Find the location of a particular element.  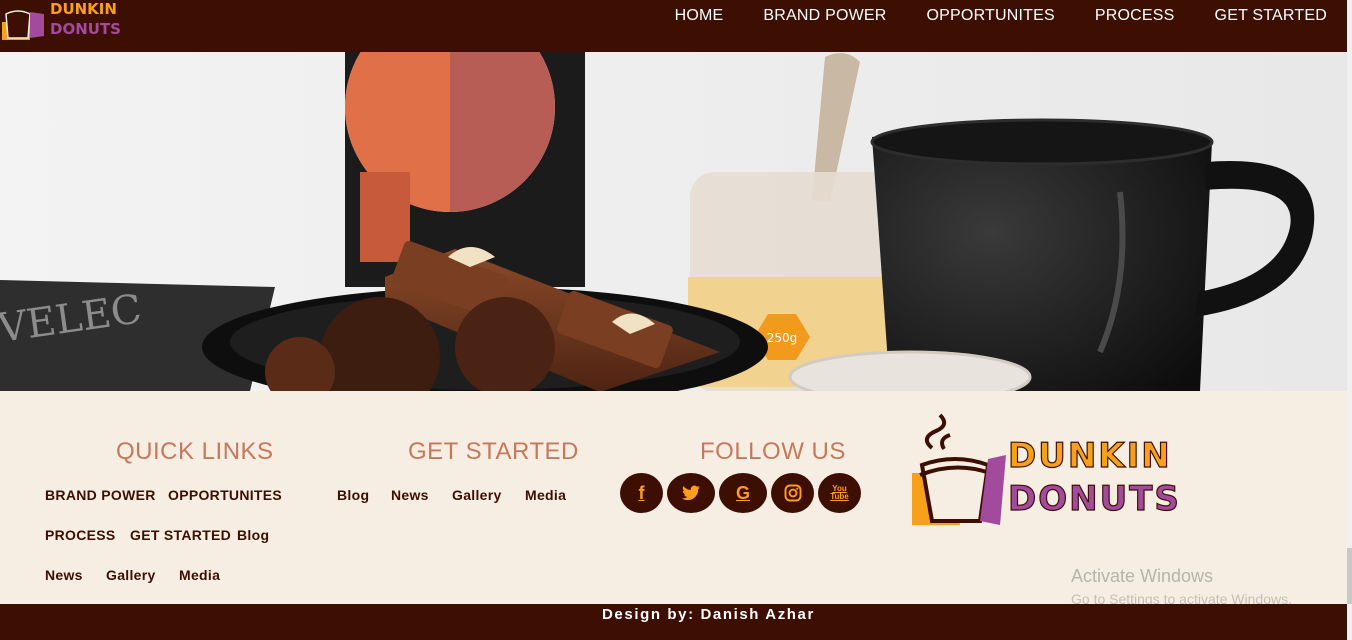

windows-watermark-title: Activate Windows is located at coordinates (1142, 576).